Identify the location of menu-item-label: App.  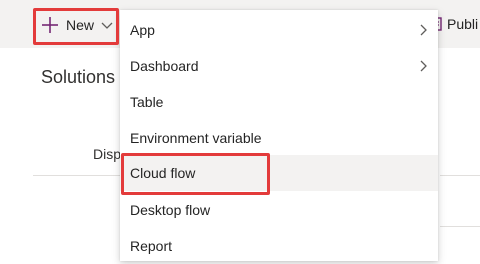
(142, 30).